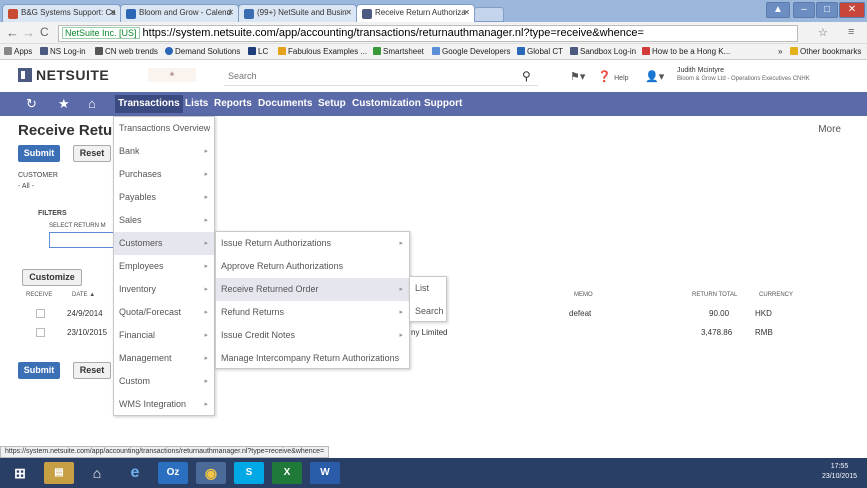 The image size is (867, 488). What do you see at coordinates (164, 289) in the screenshot?
I see `menu-inventory: Inventory ▸` at bounding box center [164, 289].